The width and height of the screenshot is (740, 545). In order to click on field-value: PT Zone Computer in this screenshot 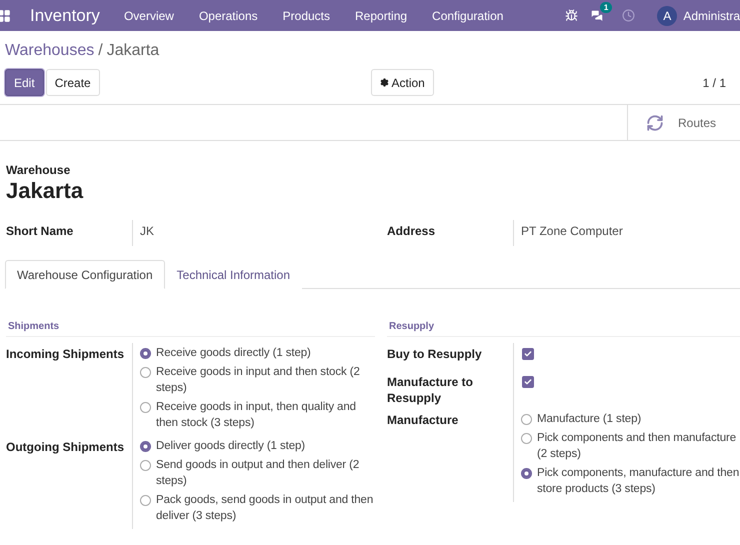, I will do `click(572, 231)`.